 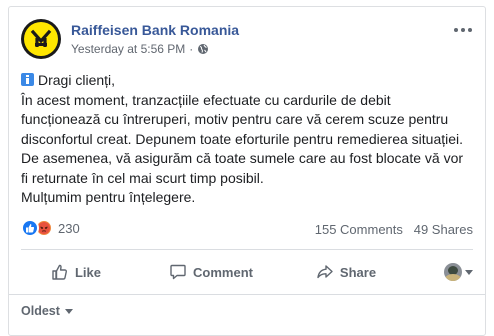 I want to click on viewer-selector, so click(x=458, y=272).